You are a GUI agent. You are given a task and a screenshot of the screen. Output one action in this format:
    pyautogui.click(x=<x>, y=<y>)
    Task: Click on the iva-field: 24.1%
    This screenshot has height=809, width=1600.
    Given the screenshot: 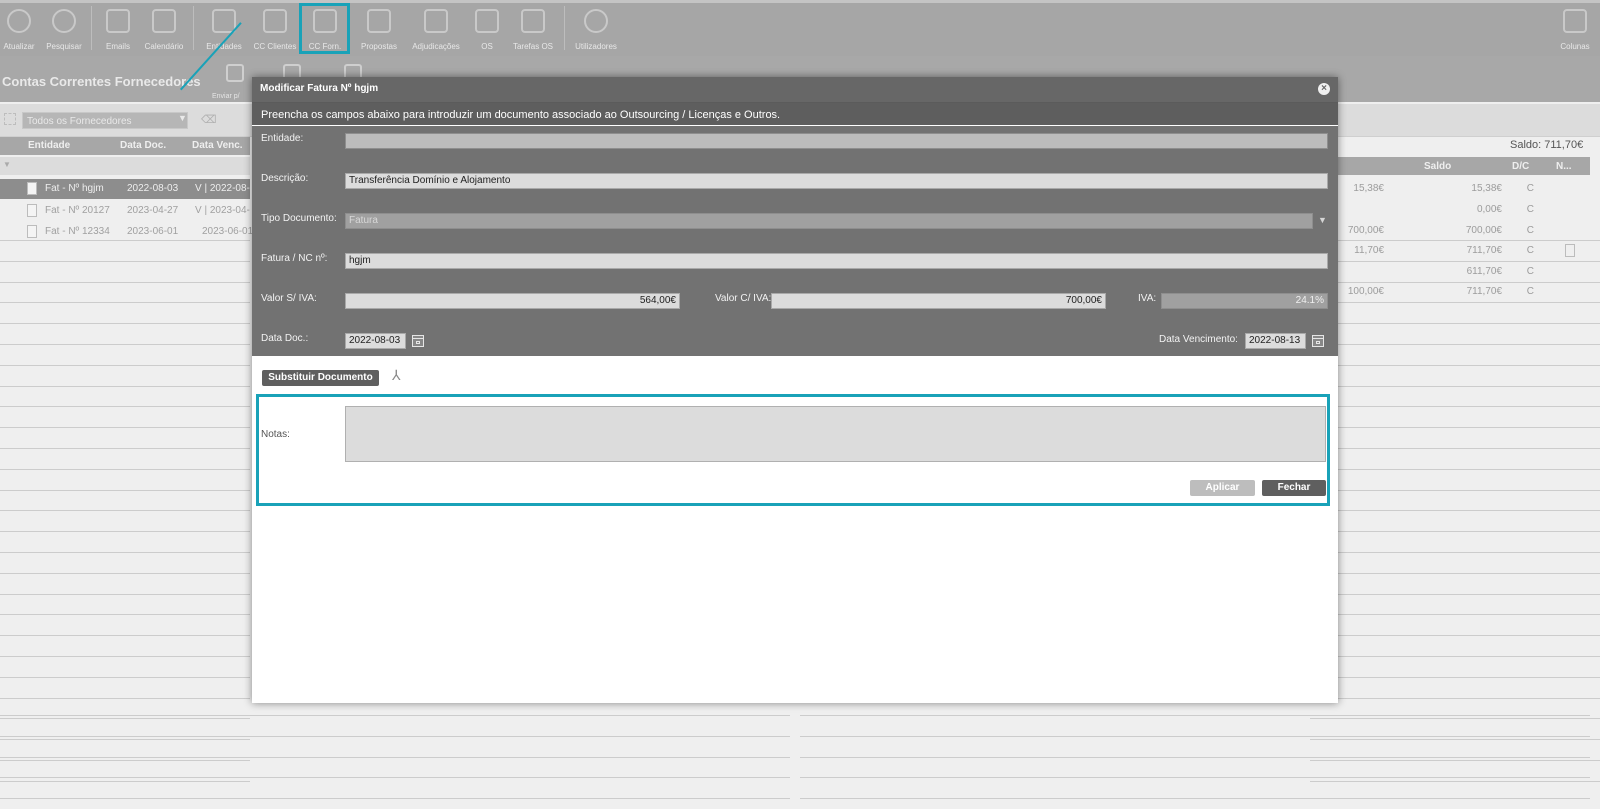 What is the action you would take?
    pyautogui.click(x=1244, y=301)
    